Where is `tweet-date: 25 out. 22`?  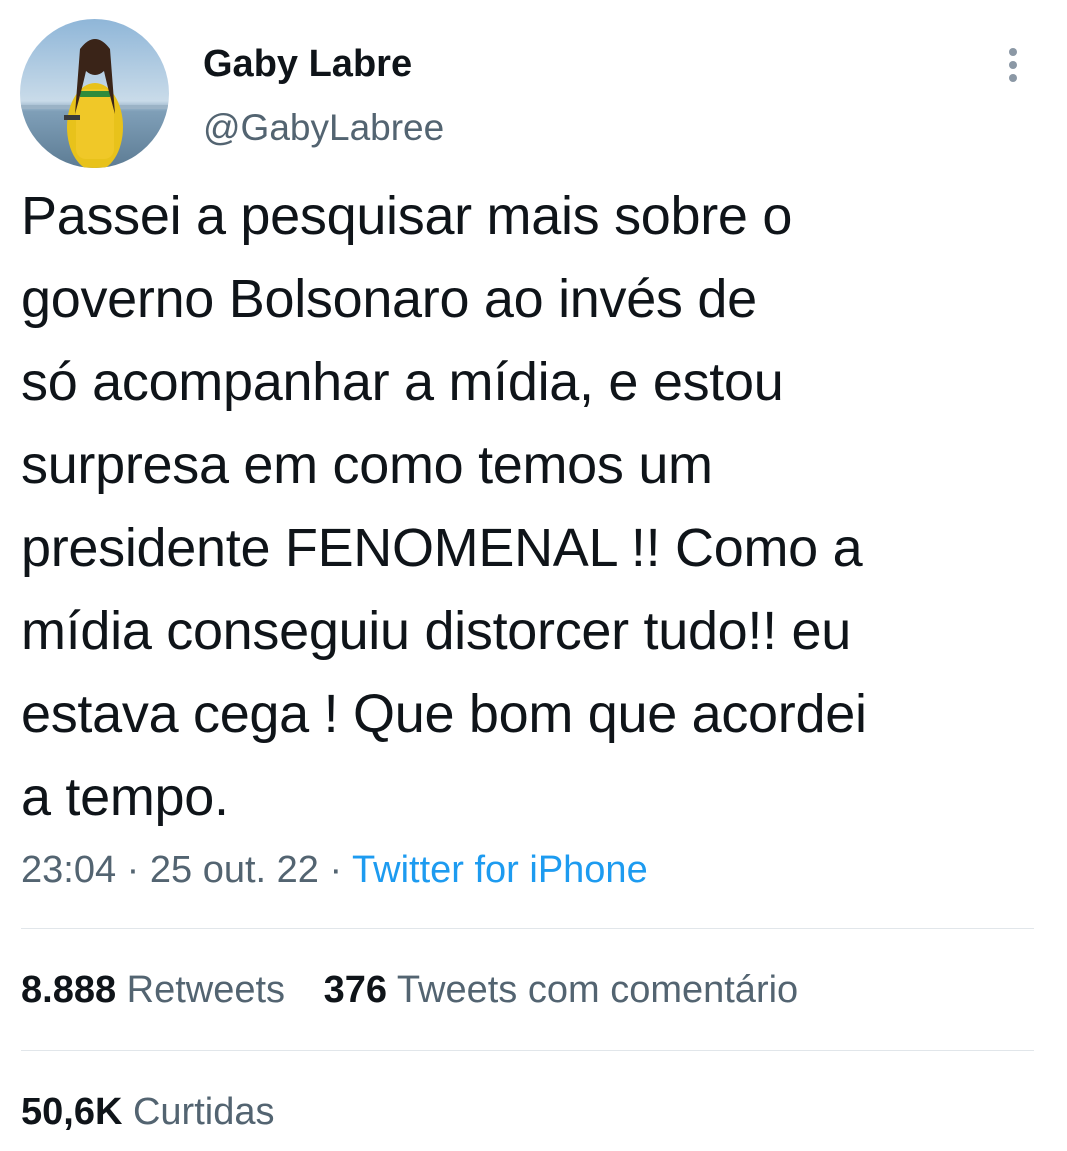 tweet-date: 25 out. 22 is located at coordinates (234, 870).